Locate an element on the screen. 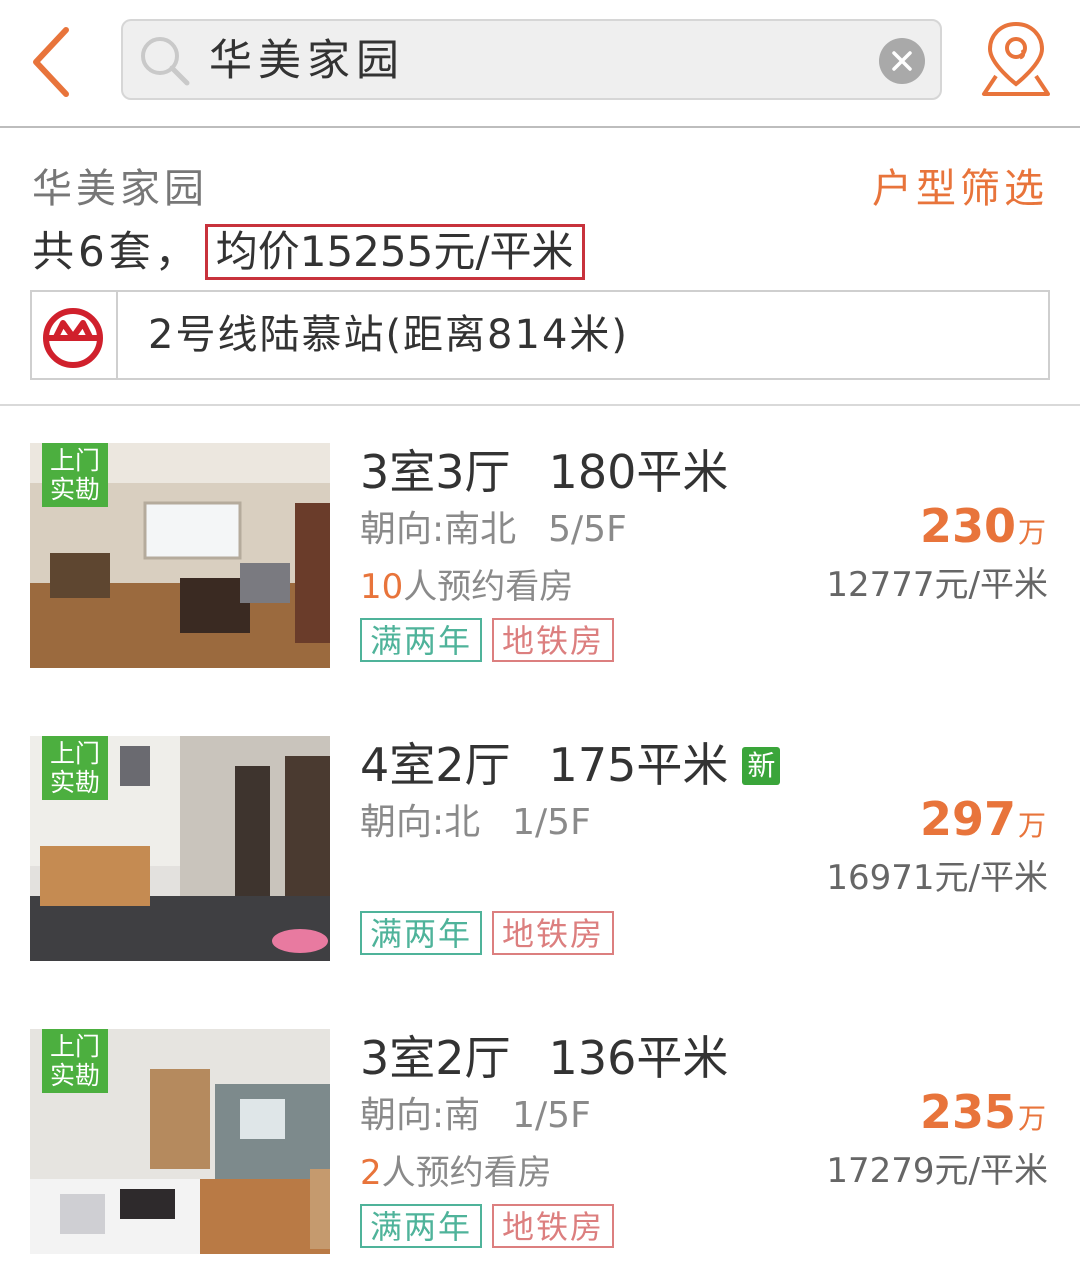 The height and width of the screenshot is (1285, 1080). price-value: 297 is located at coordinates (967, 819).